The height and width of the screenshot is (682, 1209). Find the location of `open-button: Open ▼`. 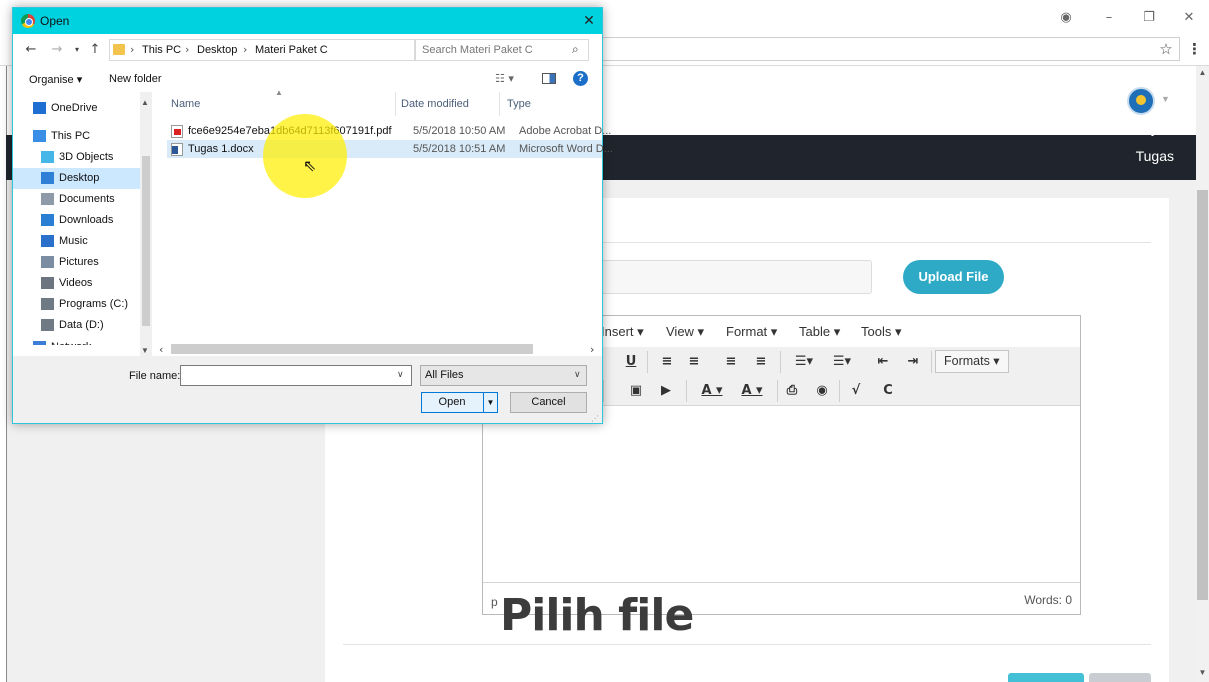

open-button: Open ▼ is located at coordinates (459, 402).